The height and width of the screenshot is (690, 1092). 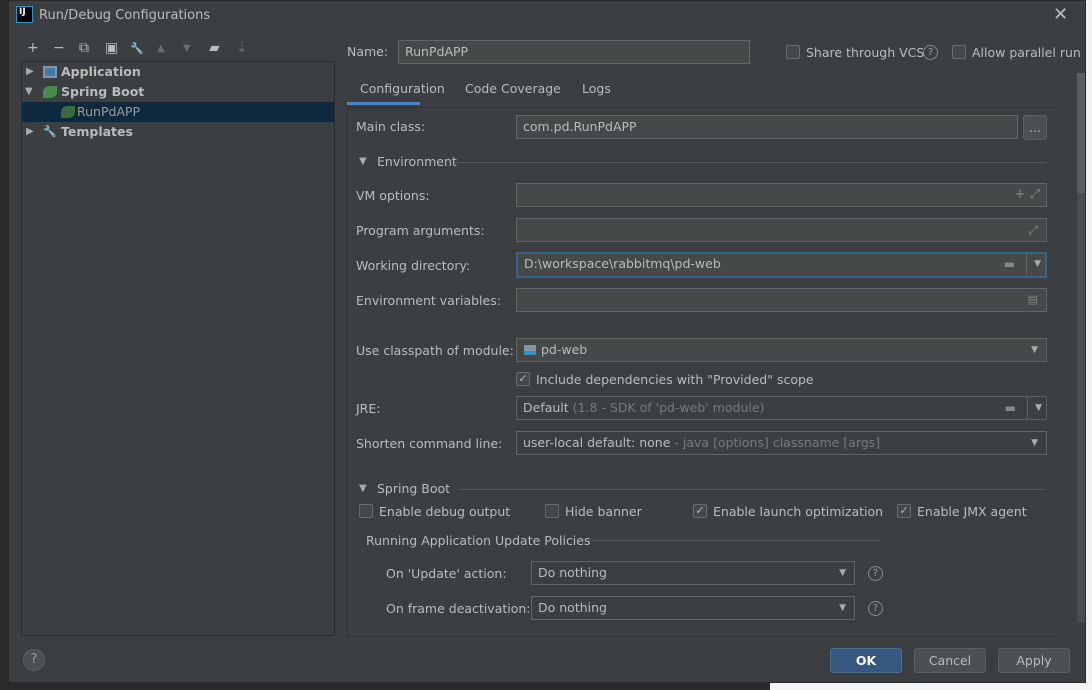 I want to click on apply-button: Apply, so click(x=1034, y=660).